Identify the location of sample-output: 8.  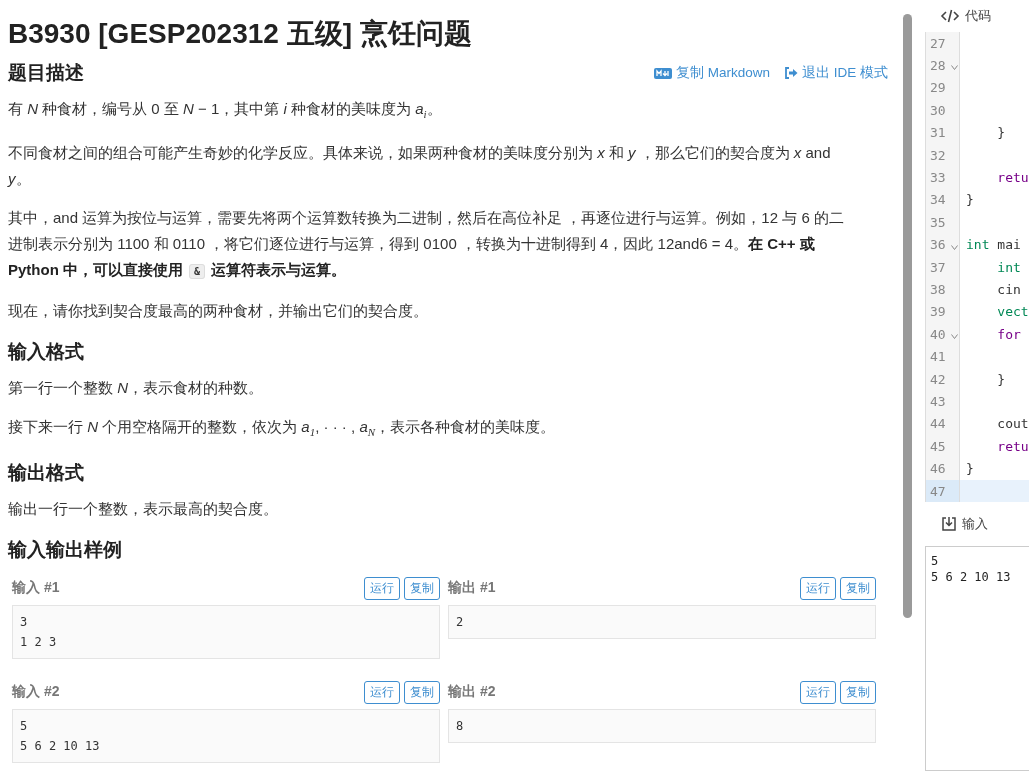
(662, 726).